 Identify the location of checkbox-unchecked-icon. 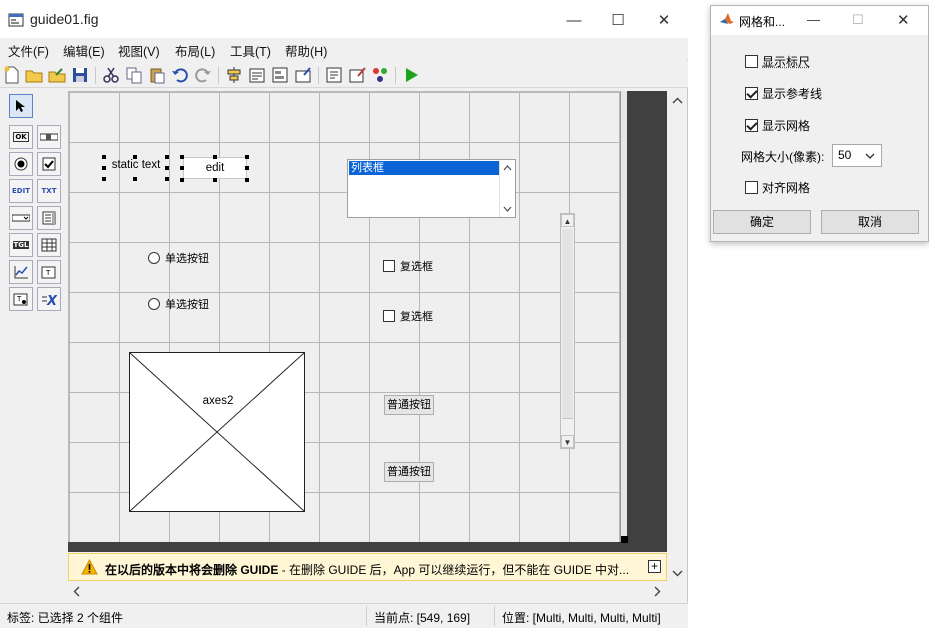
(751, 187).